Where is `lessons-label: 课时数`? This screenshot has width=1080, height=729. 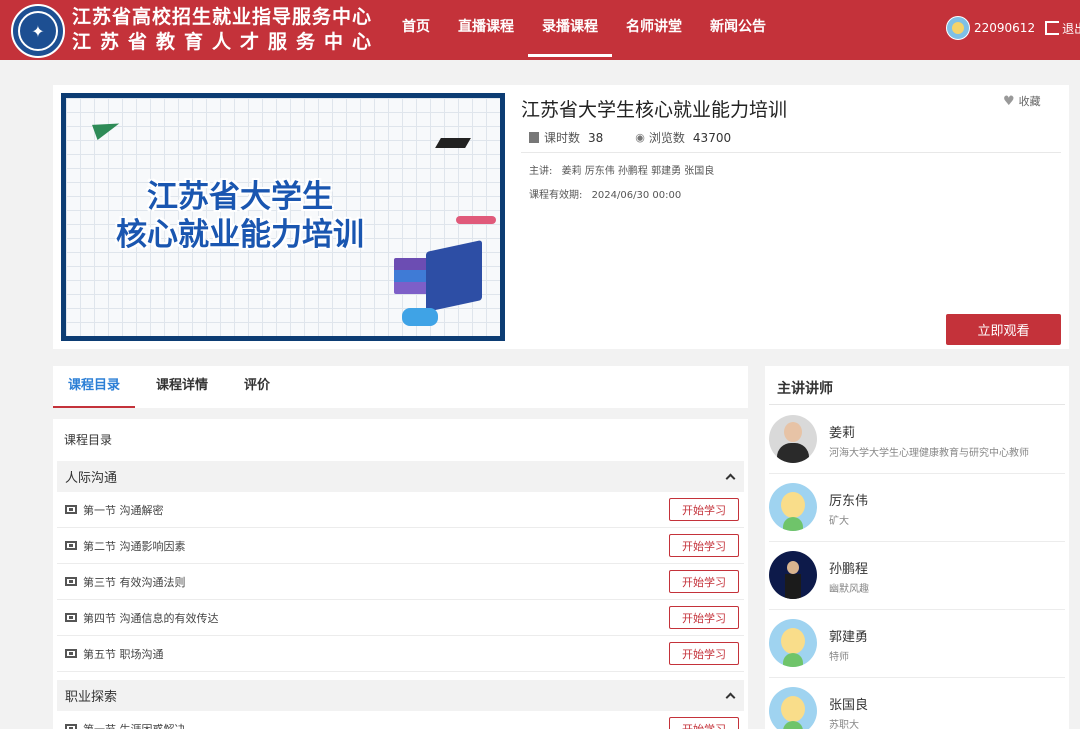 lessons-label: 课时数 is located at coordinates (562, 138).